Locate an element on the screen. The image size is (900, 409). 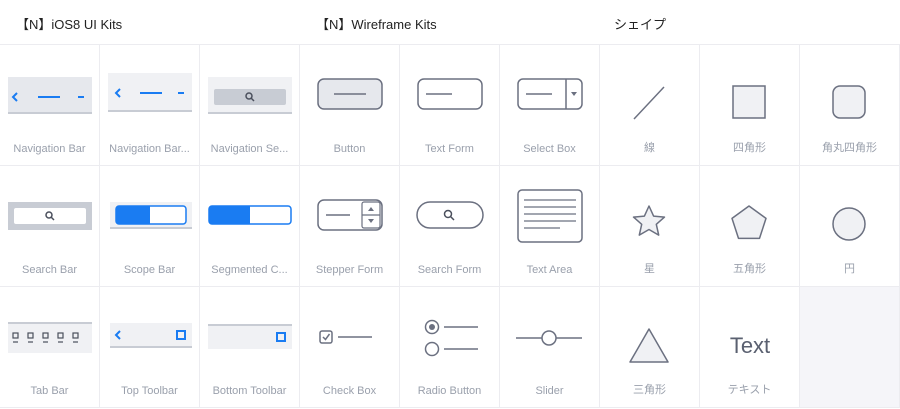
cell-stepper-form: Stepper Form is located at coordinates (350, 226).